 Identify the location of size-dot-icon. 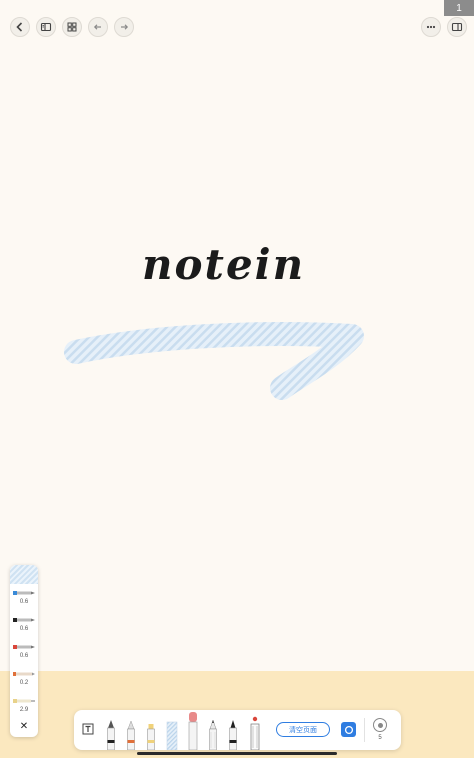
(380, 725).